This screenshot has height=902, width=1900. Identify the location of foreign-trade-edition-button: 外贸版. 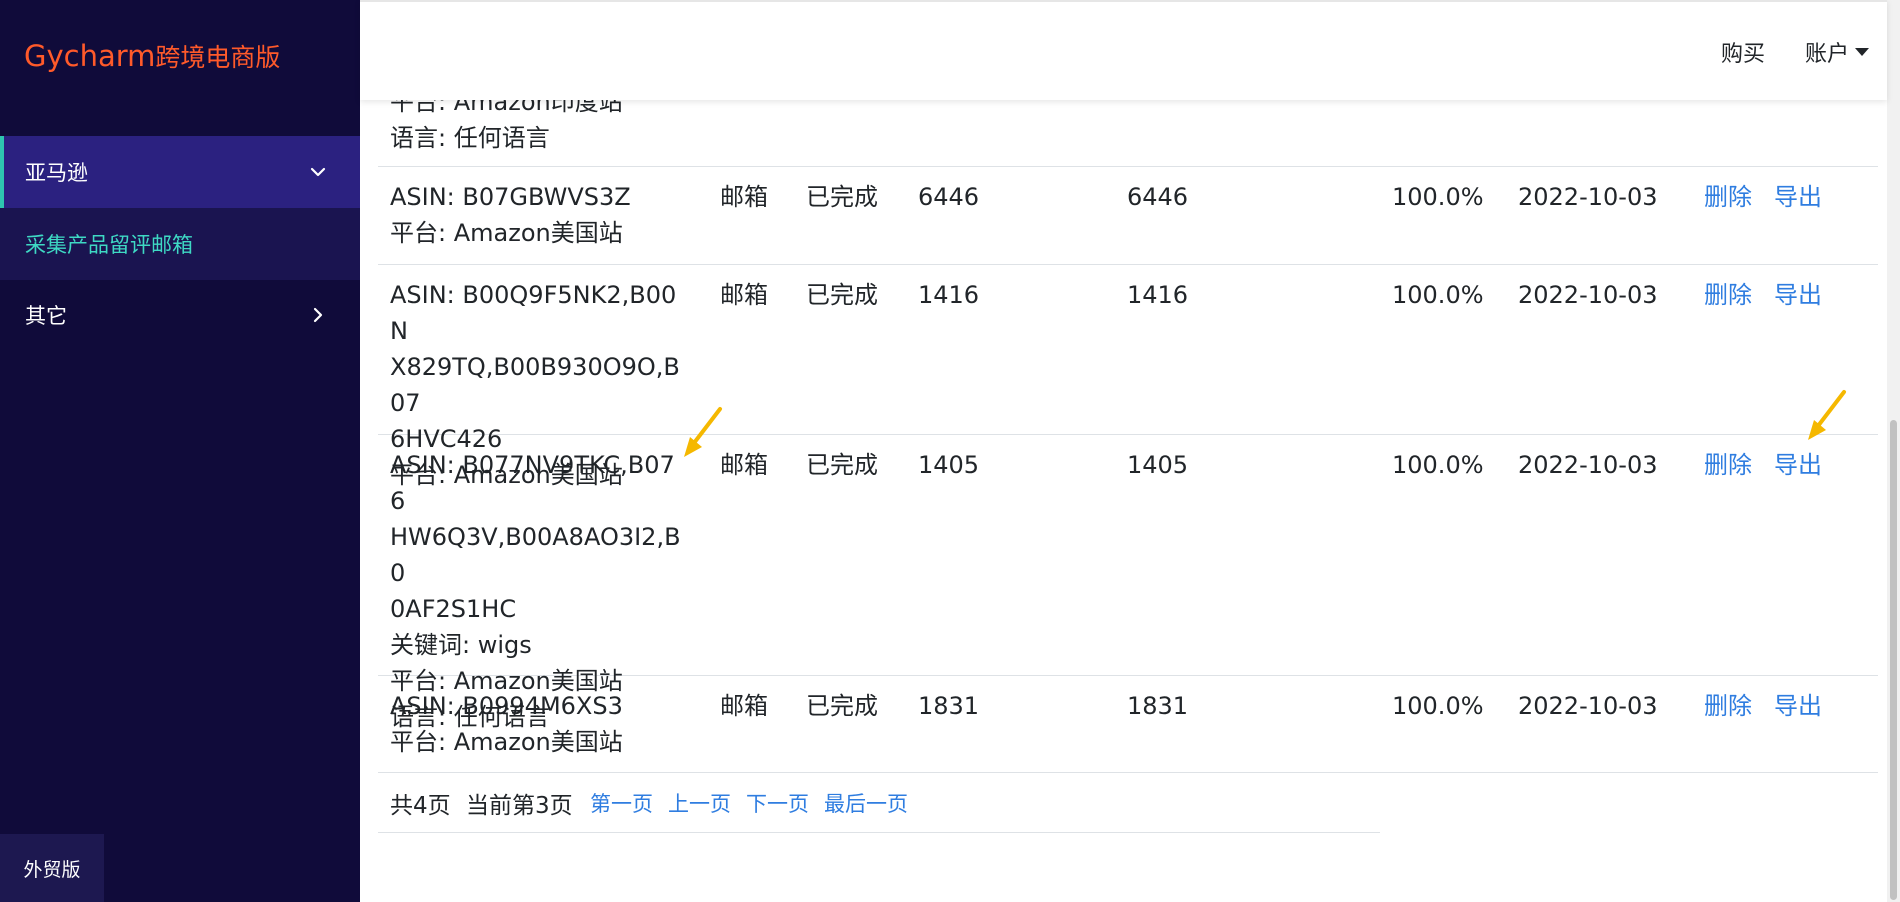
(52, 868).